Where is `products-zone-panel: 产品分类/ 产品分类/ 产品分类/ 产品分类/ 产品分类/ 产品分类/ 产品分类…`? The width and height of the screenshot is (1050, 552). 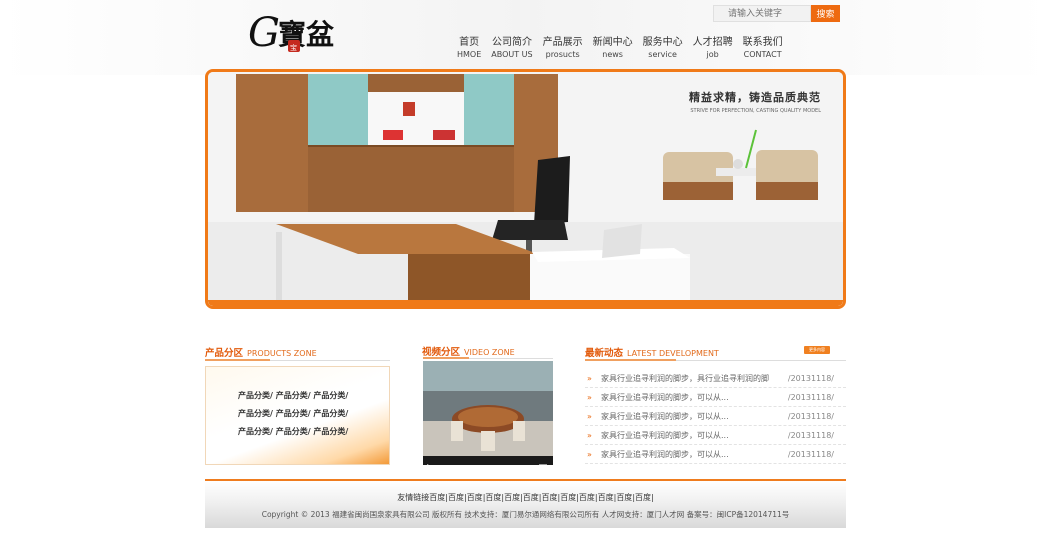
products-zone-panel: 产品分类/ 产品分类/ 产品分类/ 产品分类/ 产品分类/ 产品分类/ 产品分类… is located at coordinates (297, 415).